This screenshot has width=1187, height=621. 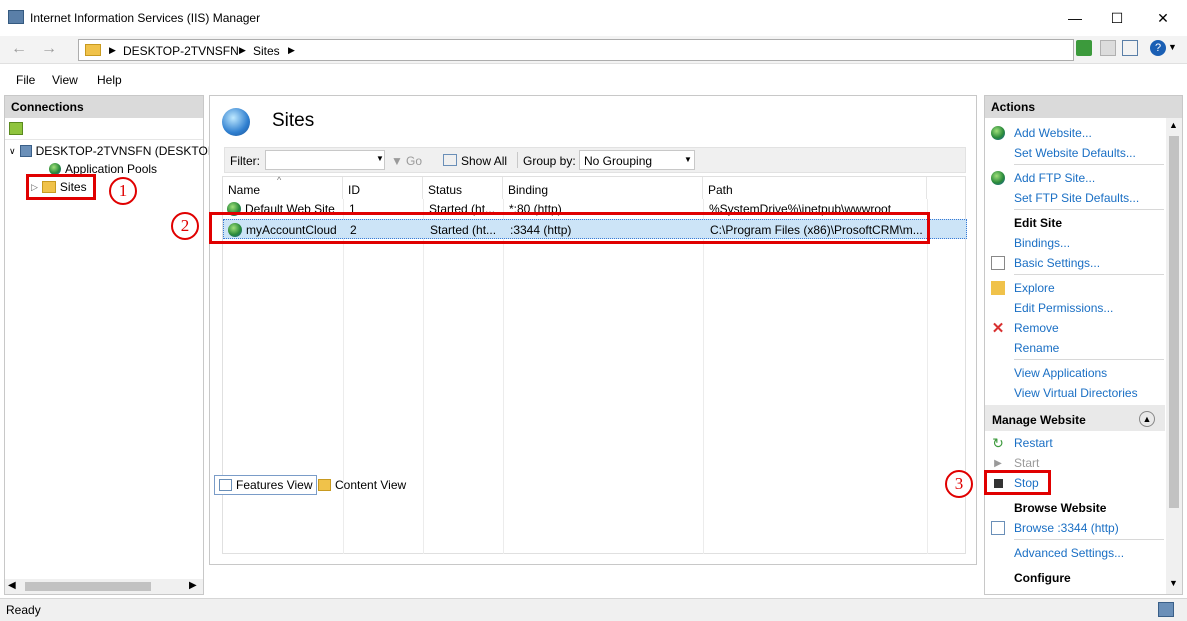 I want to click on action-remove: Remove, so click(x=1036, y=328).